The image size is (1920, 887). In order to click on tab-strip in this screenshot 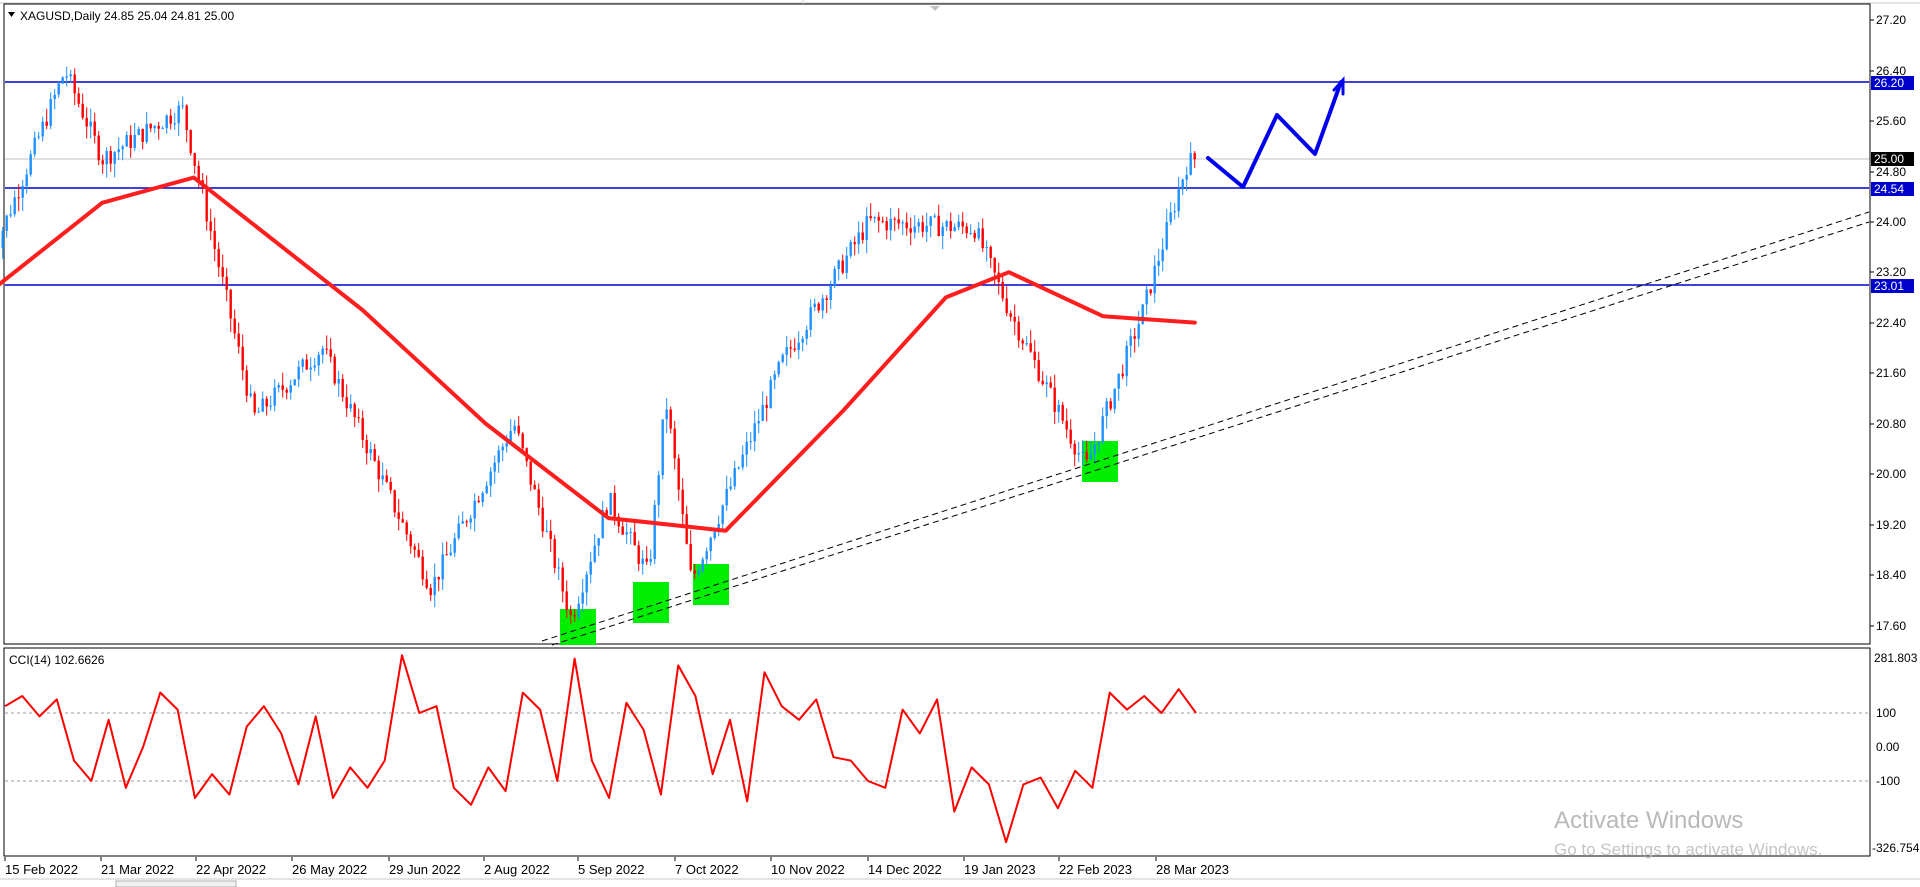, I will do `click(960, 882)`.